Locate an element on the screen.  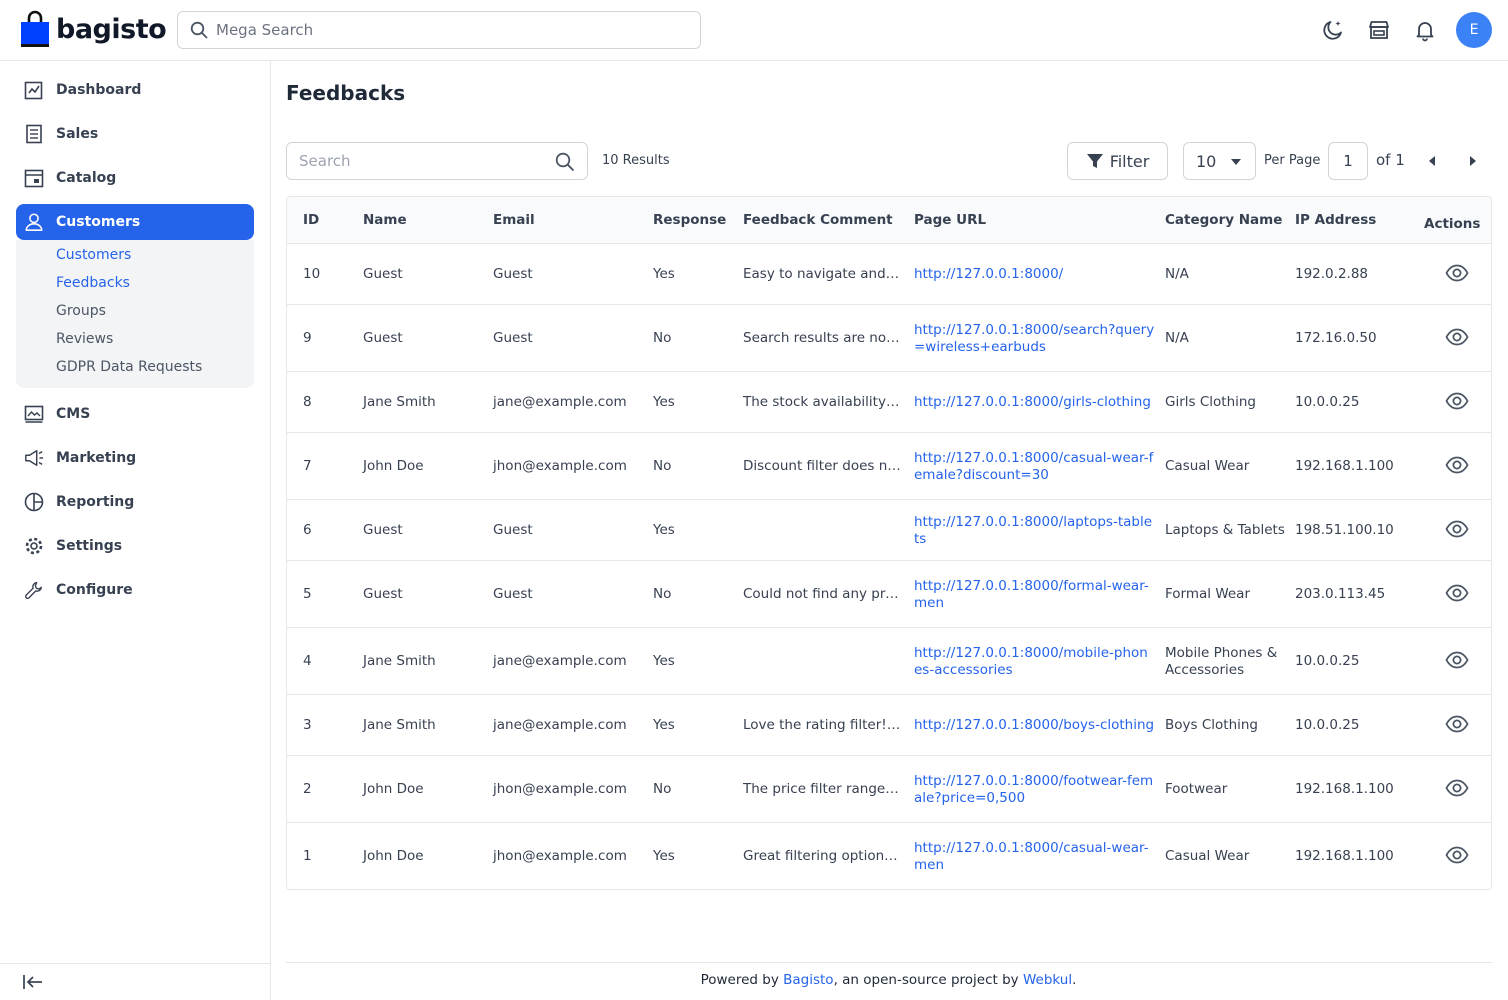
col-name: Name is located at coordinates (385, 220).